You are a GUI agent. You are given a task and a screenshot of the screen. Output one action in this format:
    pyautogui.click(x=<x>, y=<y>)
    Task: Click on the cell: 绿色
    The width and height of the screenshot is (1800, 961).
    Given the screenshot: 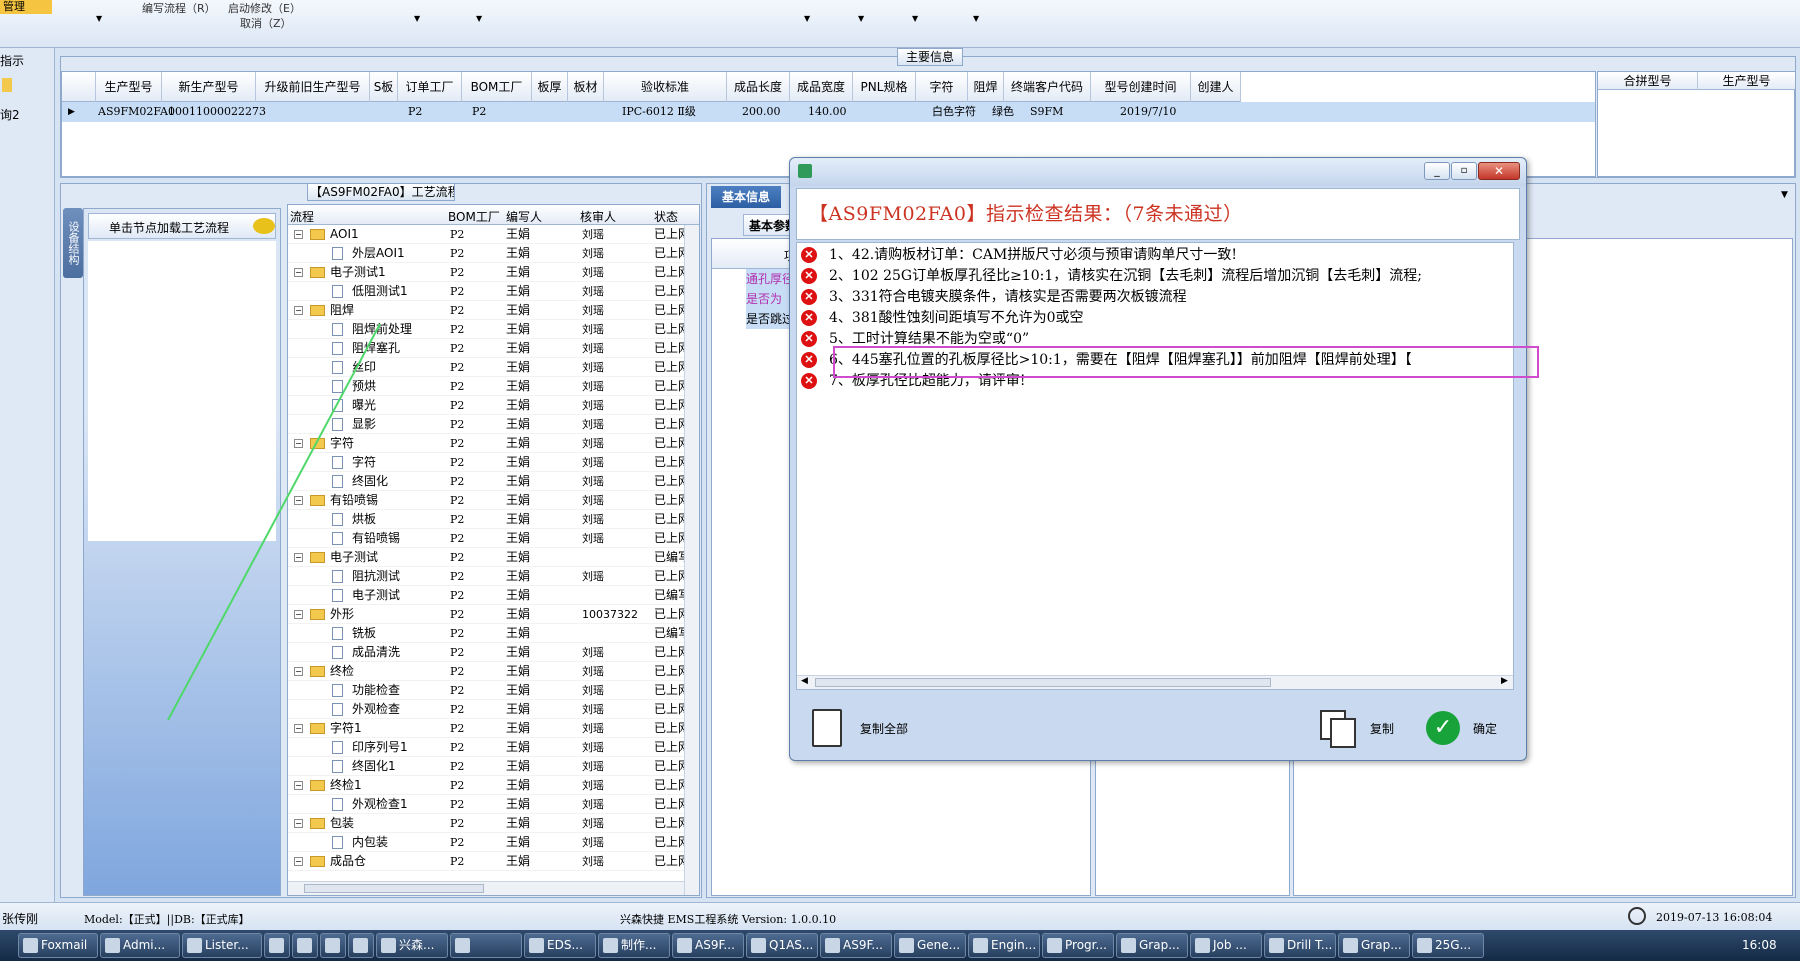 What is the action you would take?
    pyautogui.click(x=1003, y=112)
    